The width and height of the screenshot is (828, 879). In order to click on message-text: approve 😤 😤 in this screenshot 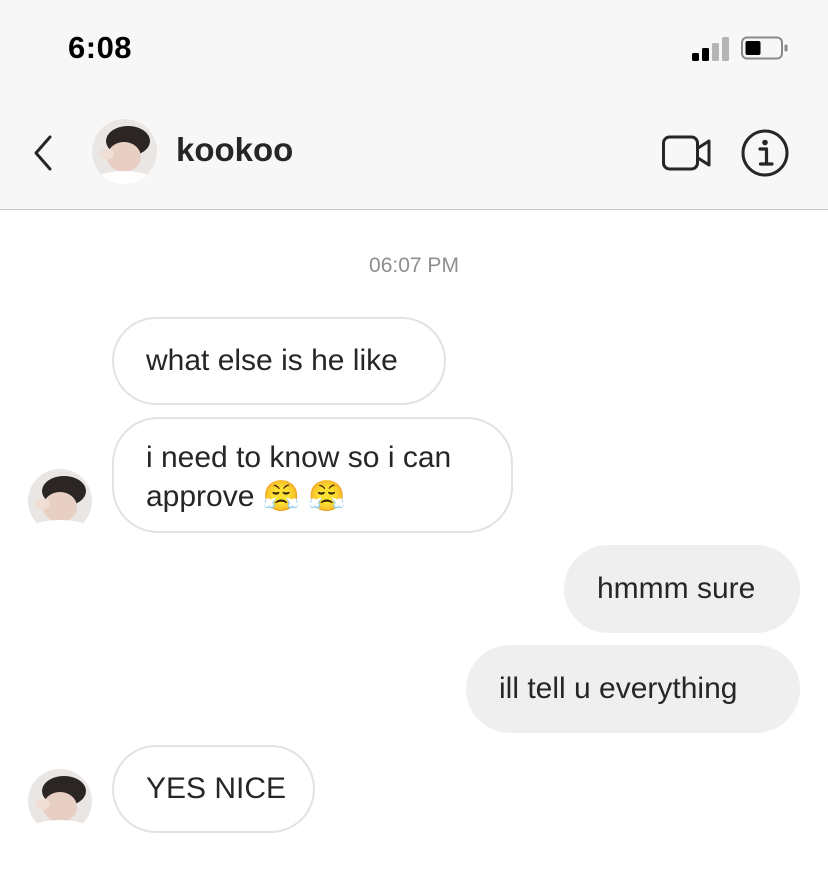, I will do `click(246, 496)`.